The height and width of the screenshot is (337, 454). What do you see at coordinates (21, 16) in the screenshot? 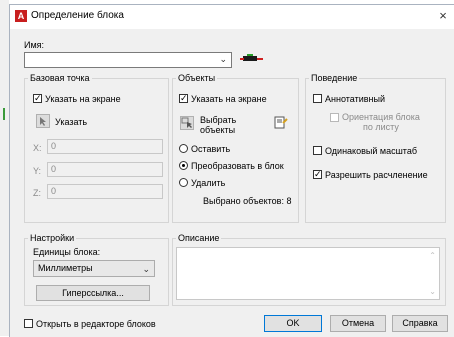
I see `autocad-app-icon: A` at bounding box center [21, 16].